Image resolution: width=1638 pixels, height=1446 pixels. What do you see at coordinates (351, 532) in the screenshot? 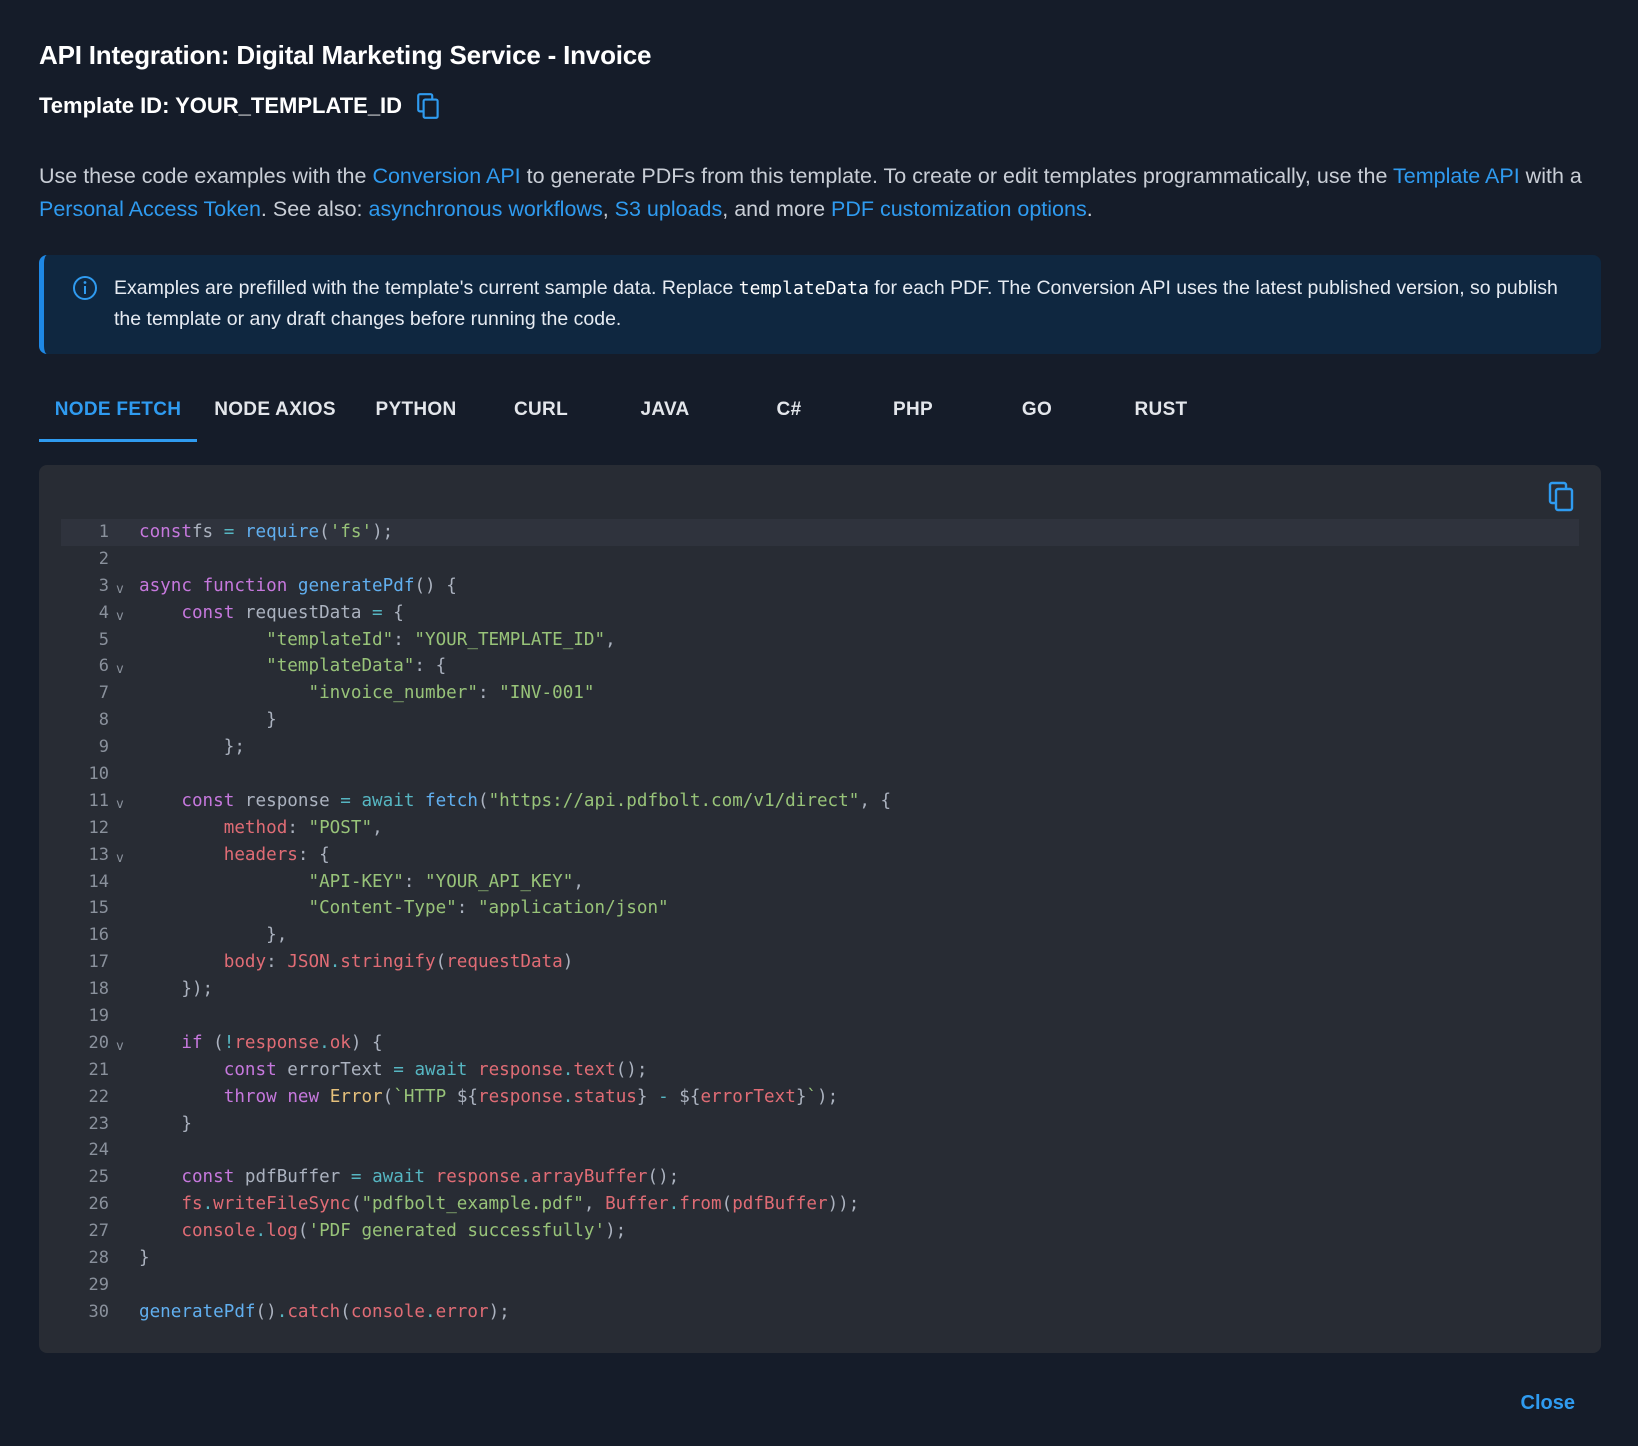
I see `code-token: 'fs'` at bounding box center [351, 532].